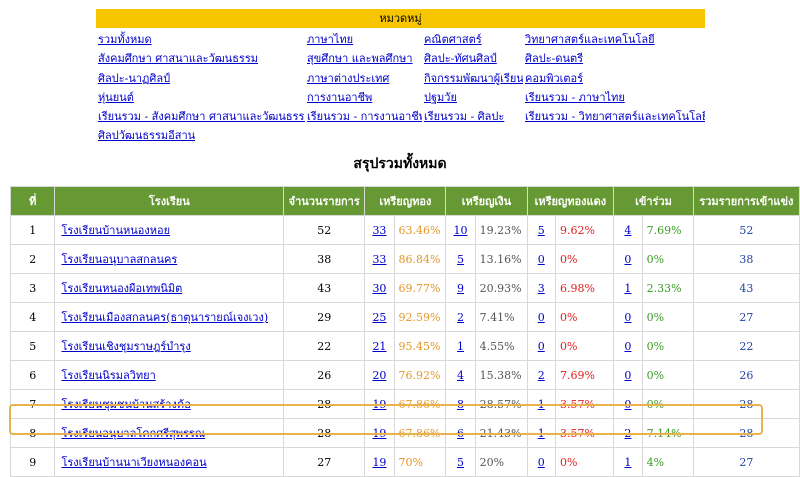  Describe the element at coordinates (363, 58) in the screenshot. I see `category-link: สุขศึกษา และพลศึกษา` at that location.